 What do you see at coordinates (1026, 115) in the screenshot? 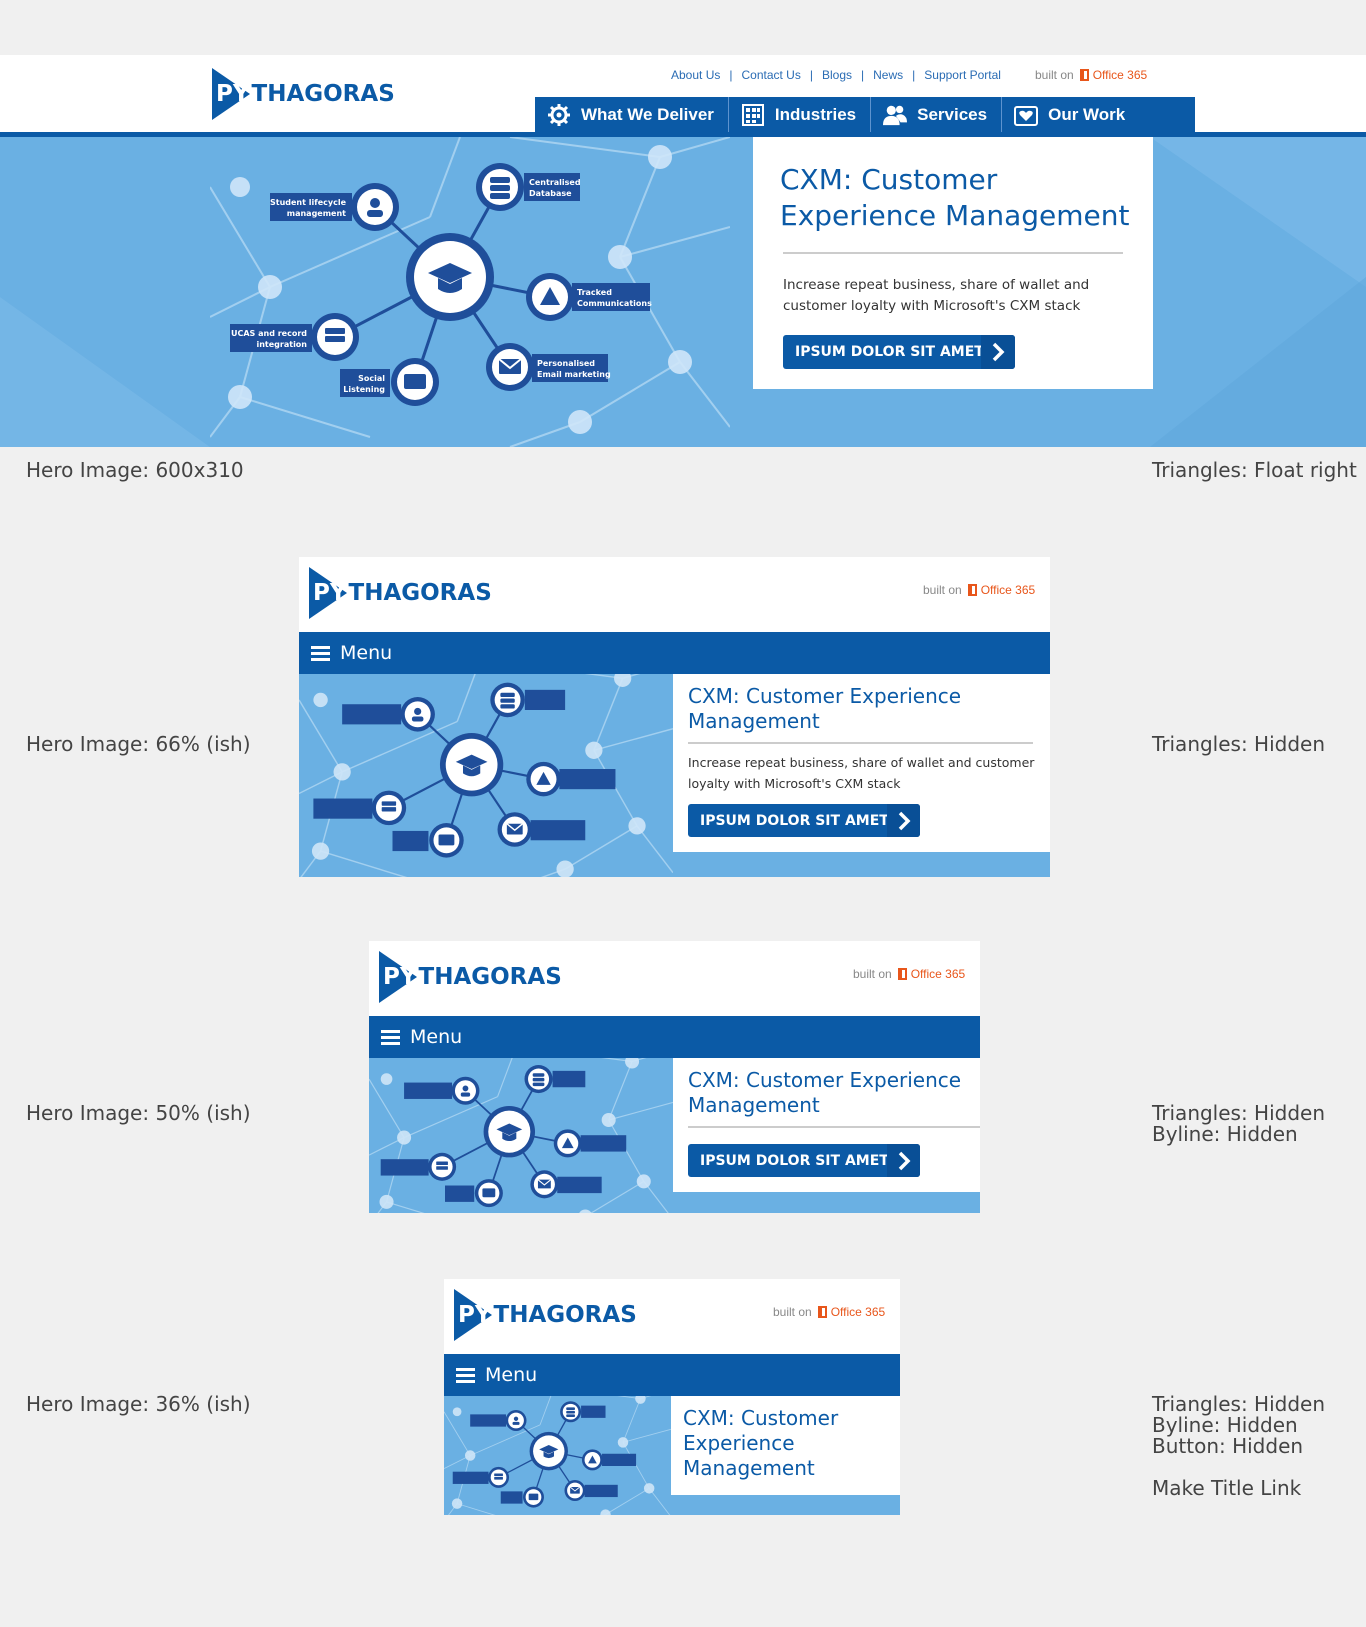
I see `heart-icon` at bounding box center [1026, 115].